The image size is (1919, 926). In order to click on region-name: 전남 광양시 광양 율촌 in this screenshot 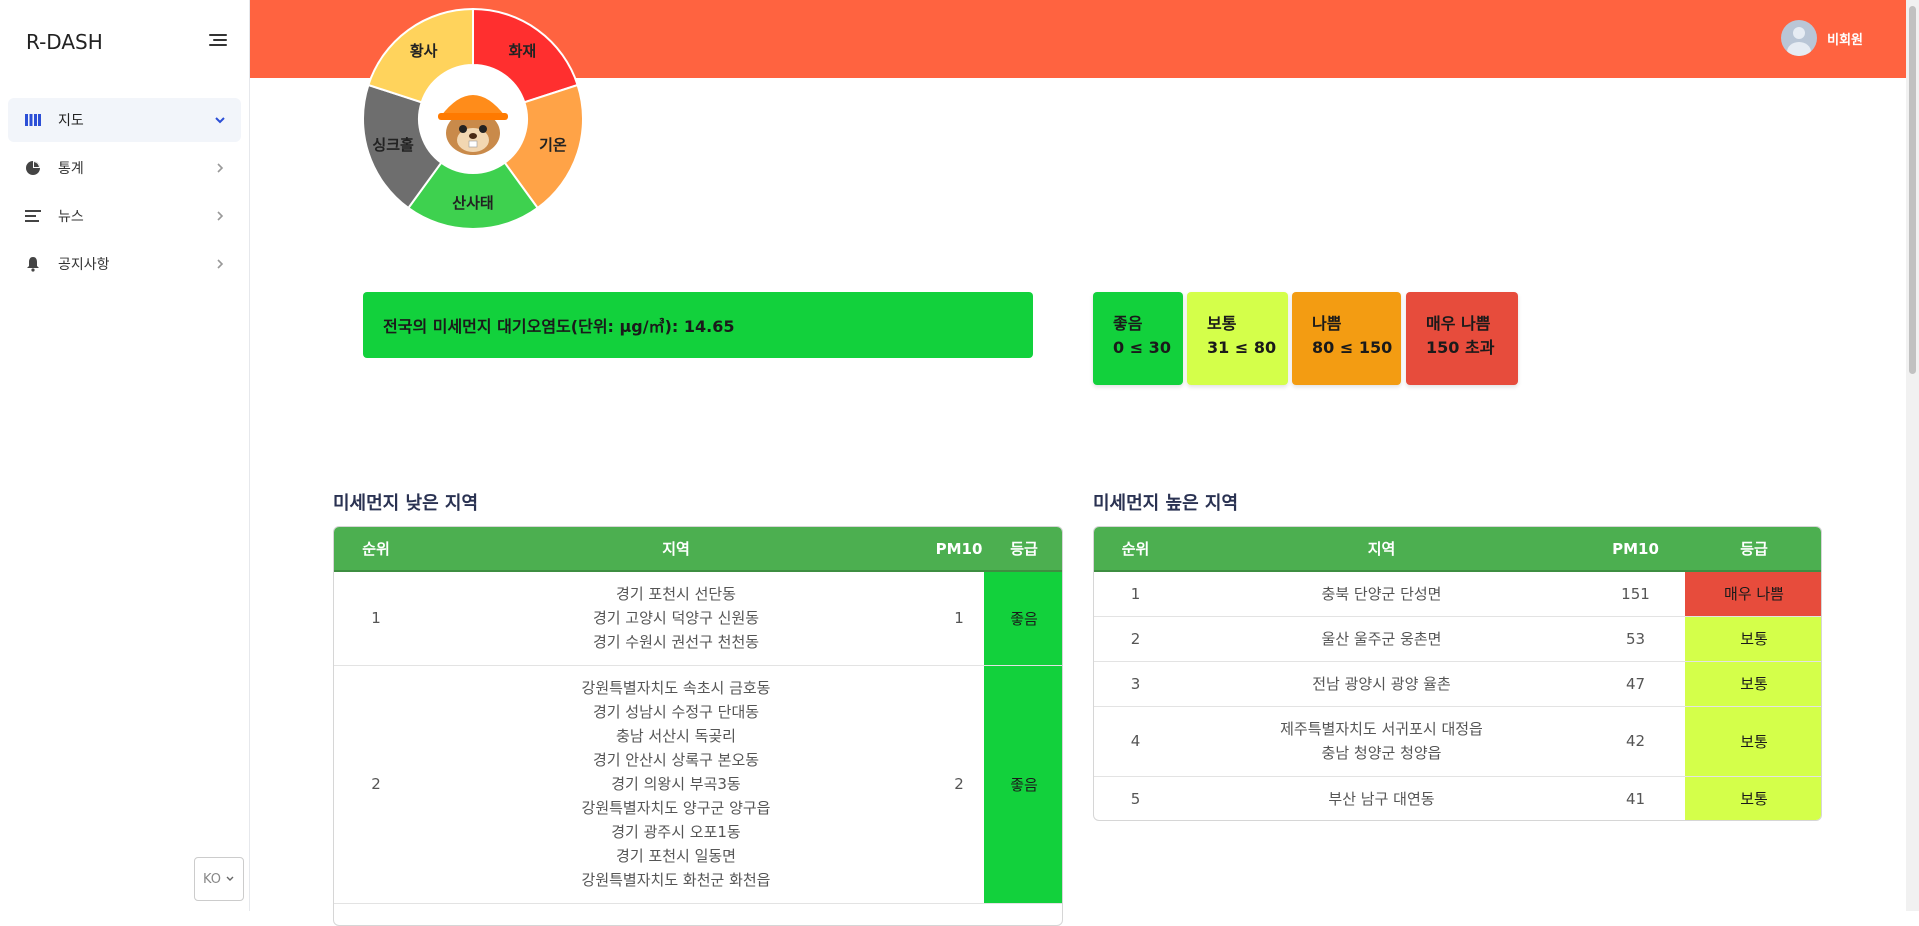, I will do `click(1381, 683)`.